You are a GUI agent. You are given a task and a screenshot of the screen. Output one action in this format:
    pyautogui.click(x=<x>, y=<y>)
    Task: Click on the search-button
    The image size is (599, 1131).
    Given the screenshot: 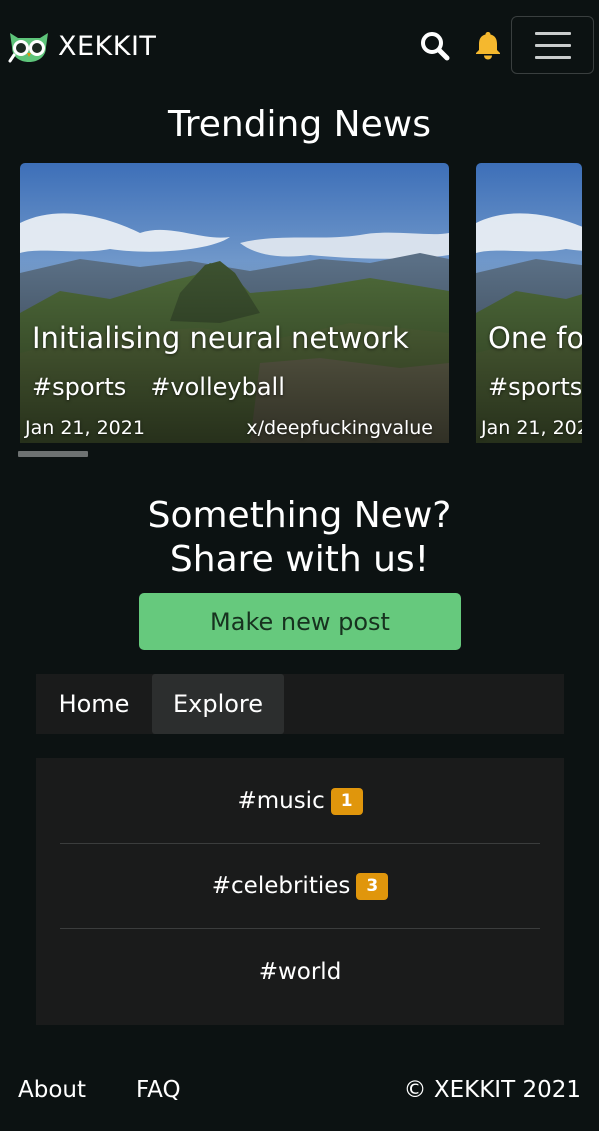 What is the action you would take?
    pyautogui.click(x=435, y=46)
    